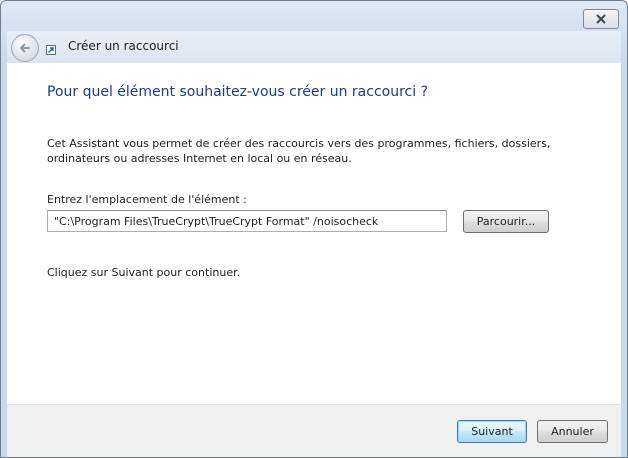  Describe the element at coordinates (144, 272) in the screenshot. I see `continue-hint: Cliquez sur Suivant pour continuer.` at that location.